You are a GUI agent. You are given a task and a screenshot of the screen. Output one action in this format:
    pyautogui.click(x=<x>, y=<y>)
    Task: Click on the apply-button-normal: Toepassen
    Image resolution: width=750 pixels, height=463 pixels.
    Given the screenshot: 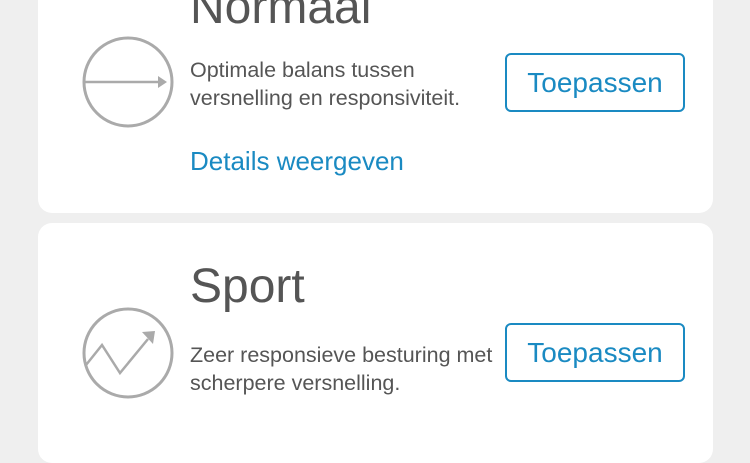 What is the action you would take?
    pyautogui.click(x=595, y=82)
    